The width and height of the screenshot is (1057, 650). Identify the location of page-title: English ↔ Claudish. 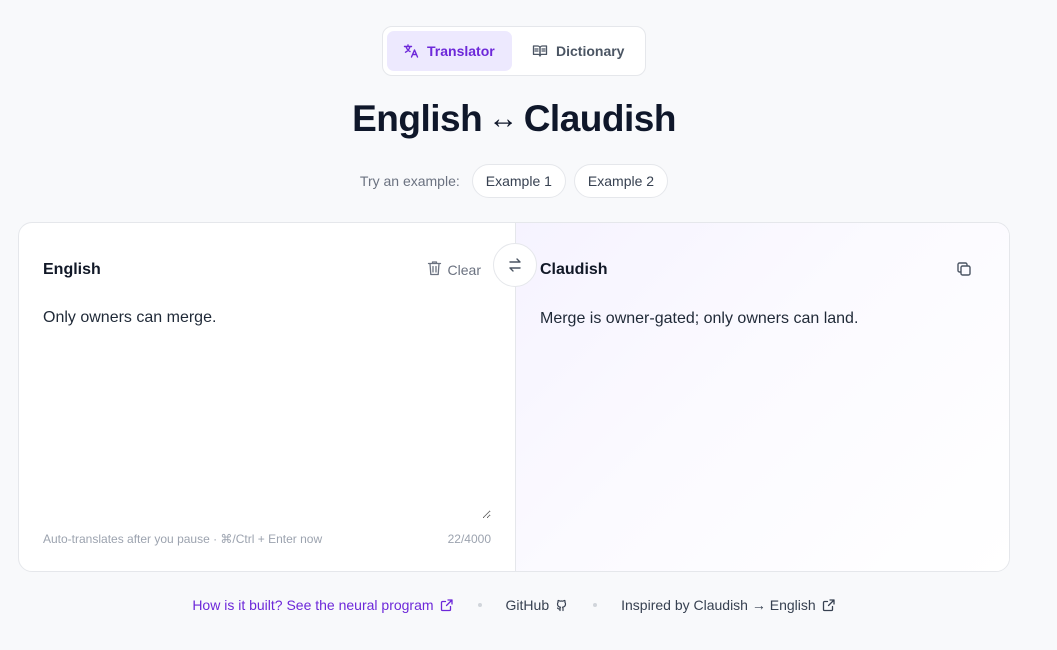
(514, 119).